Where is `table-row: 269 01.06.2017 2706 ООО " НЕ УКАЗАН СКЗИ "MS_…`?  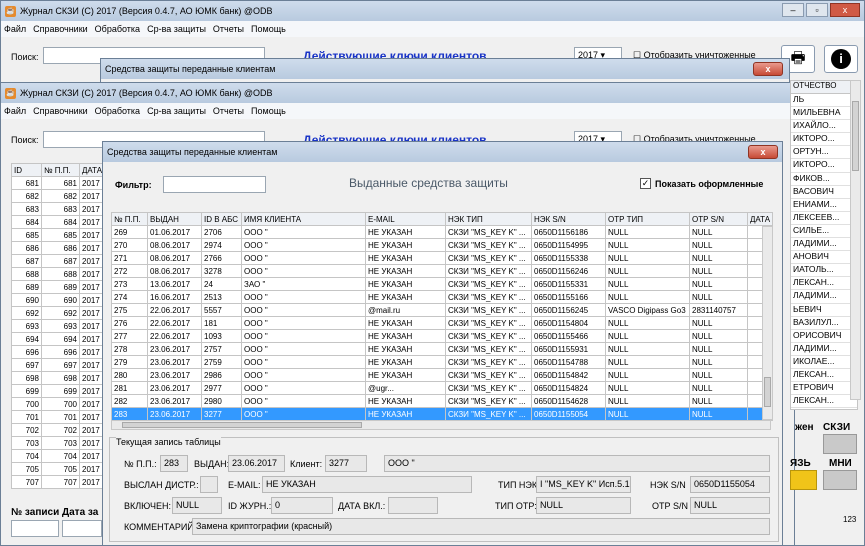
table-row: 269 01.06.2017 2706 ООО " НЕ УКАЗАН СКЗИ "MS_… is located at coordinates (442, 232).